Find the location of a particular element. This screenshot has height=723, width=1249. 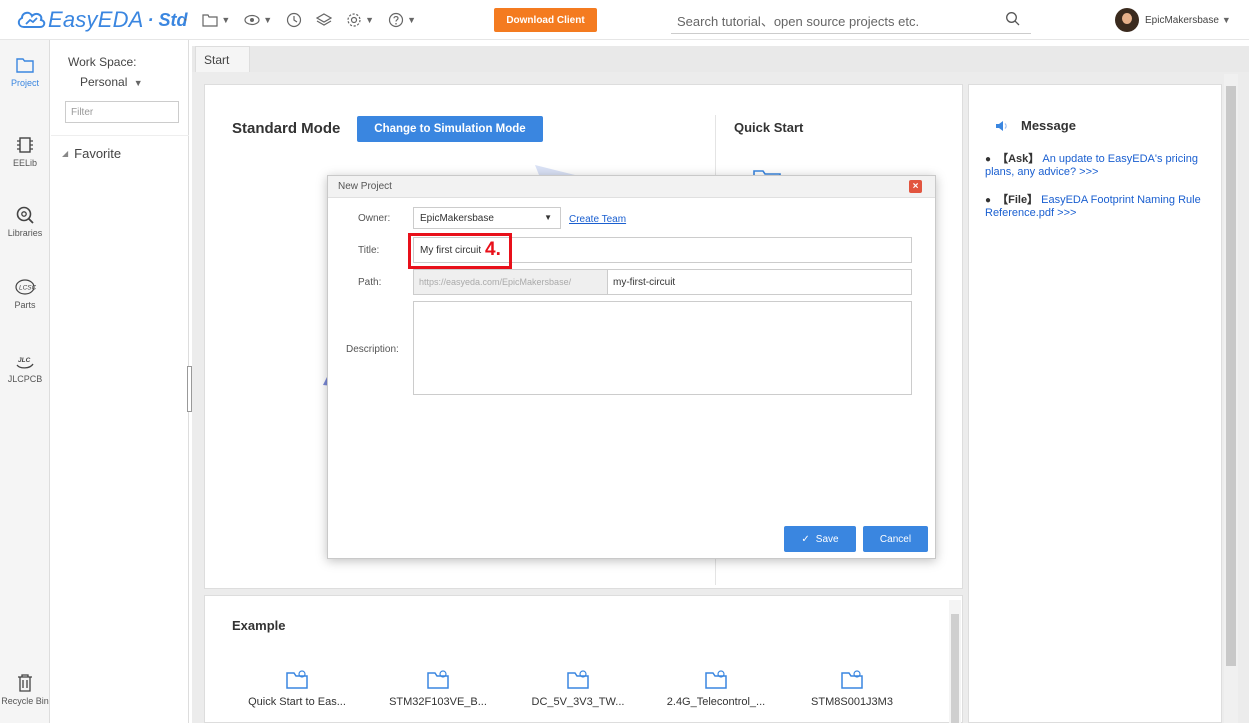

title-label: Title: is located at coordinates (369, 250).